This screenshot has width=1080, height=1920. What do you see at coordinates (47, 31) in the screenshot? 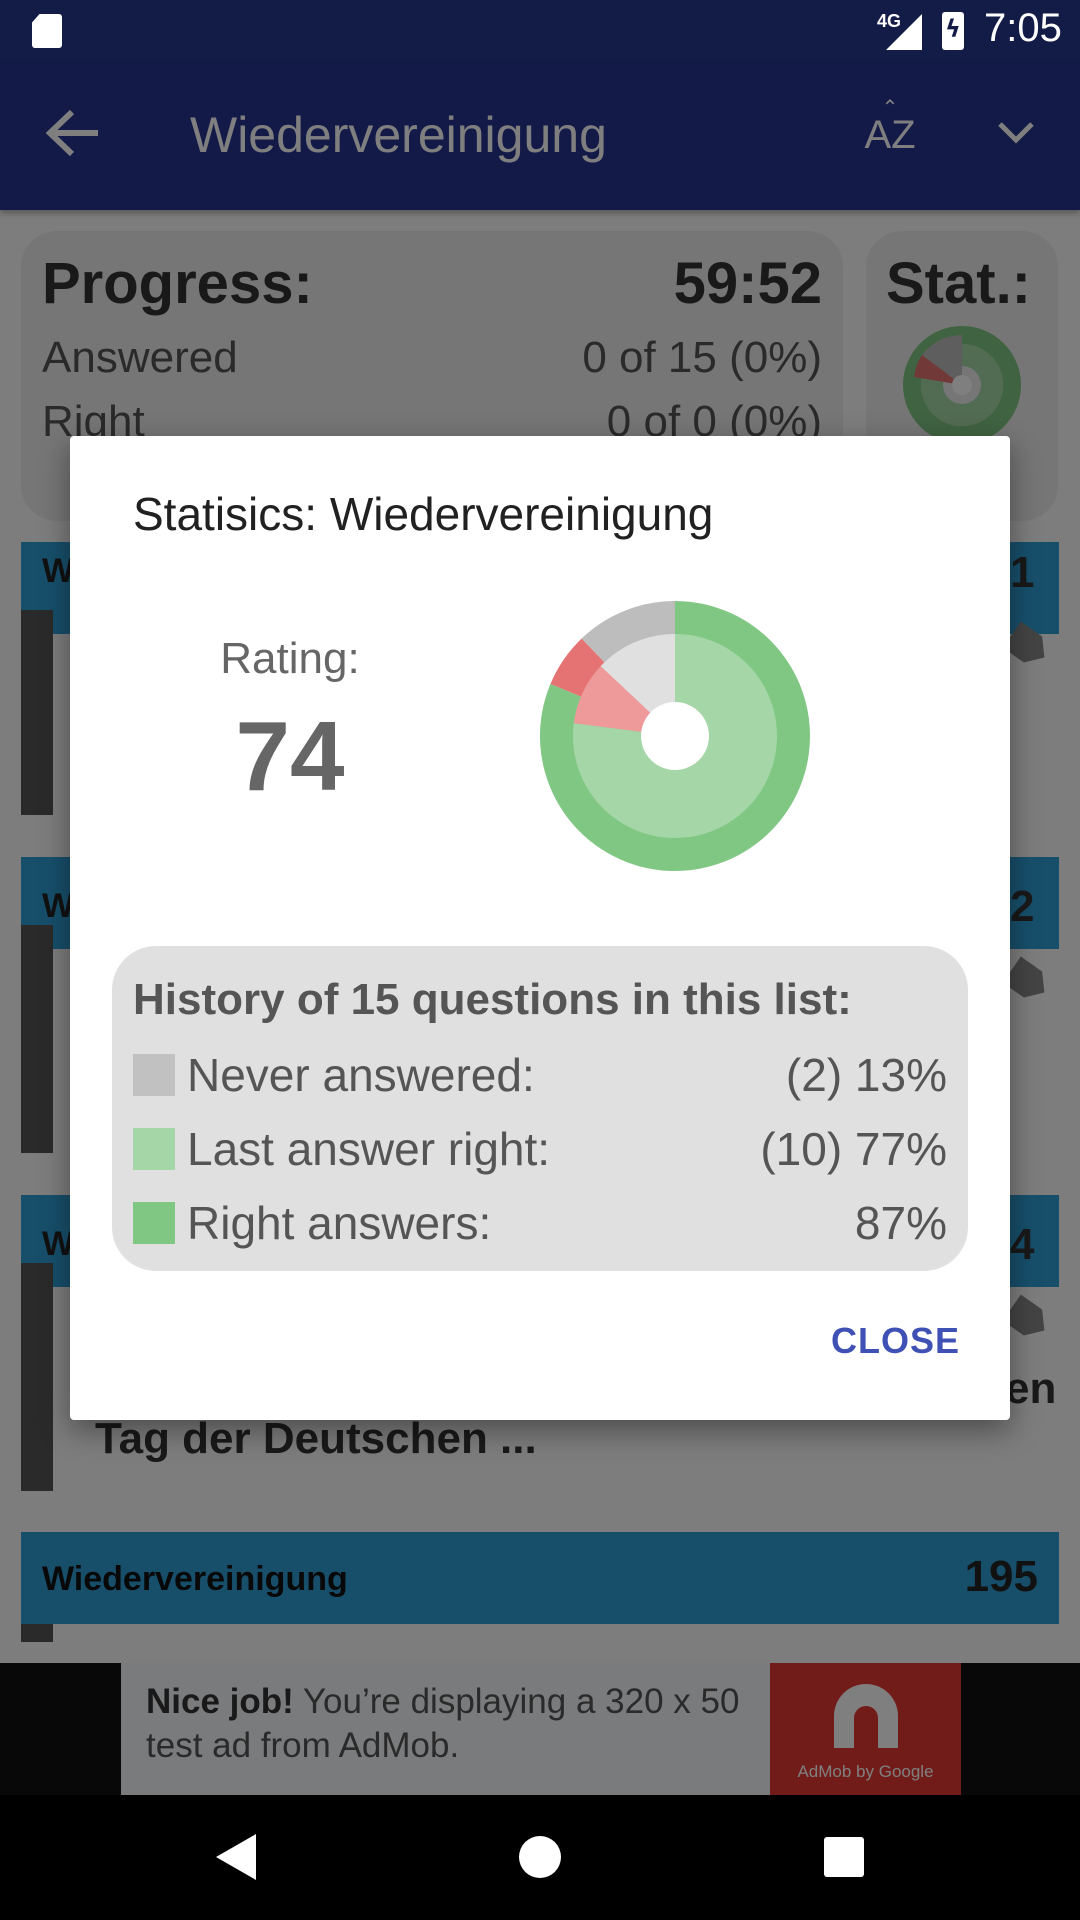
I see `sd-card-icon` at bounding box center [47, 31].